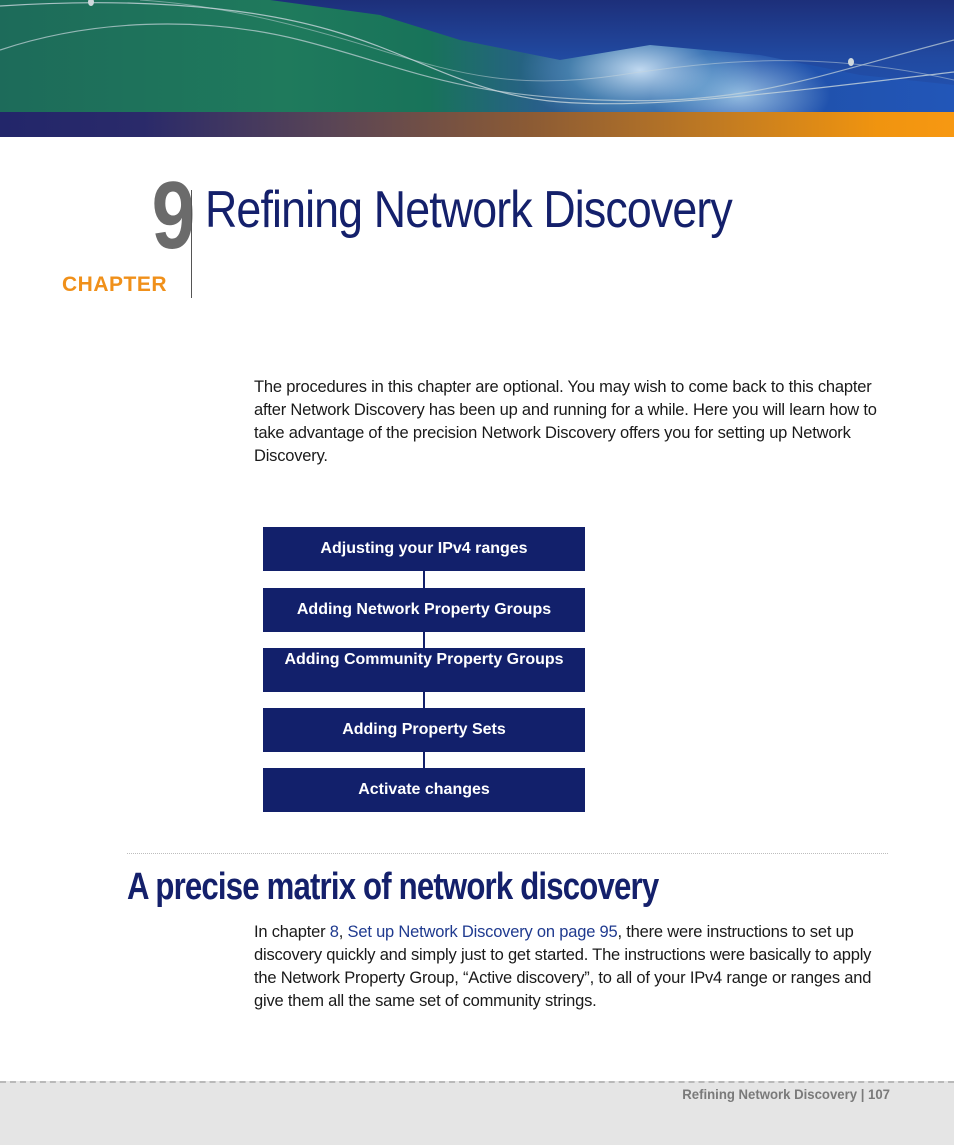 The image size is (954, 1145). I want to click on flow-step-add-property-sets: Adding Property Sets, so click(424, 730).